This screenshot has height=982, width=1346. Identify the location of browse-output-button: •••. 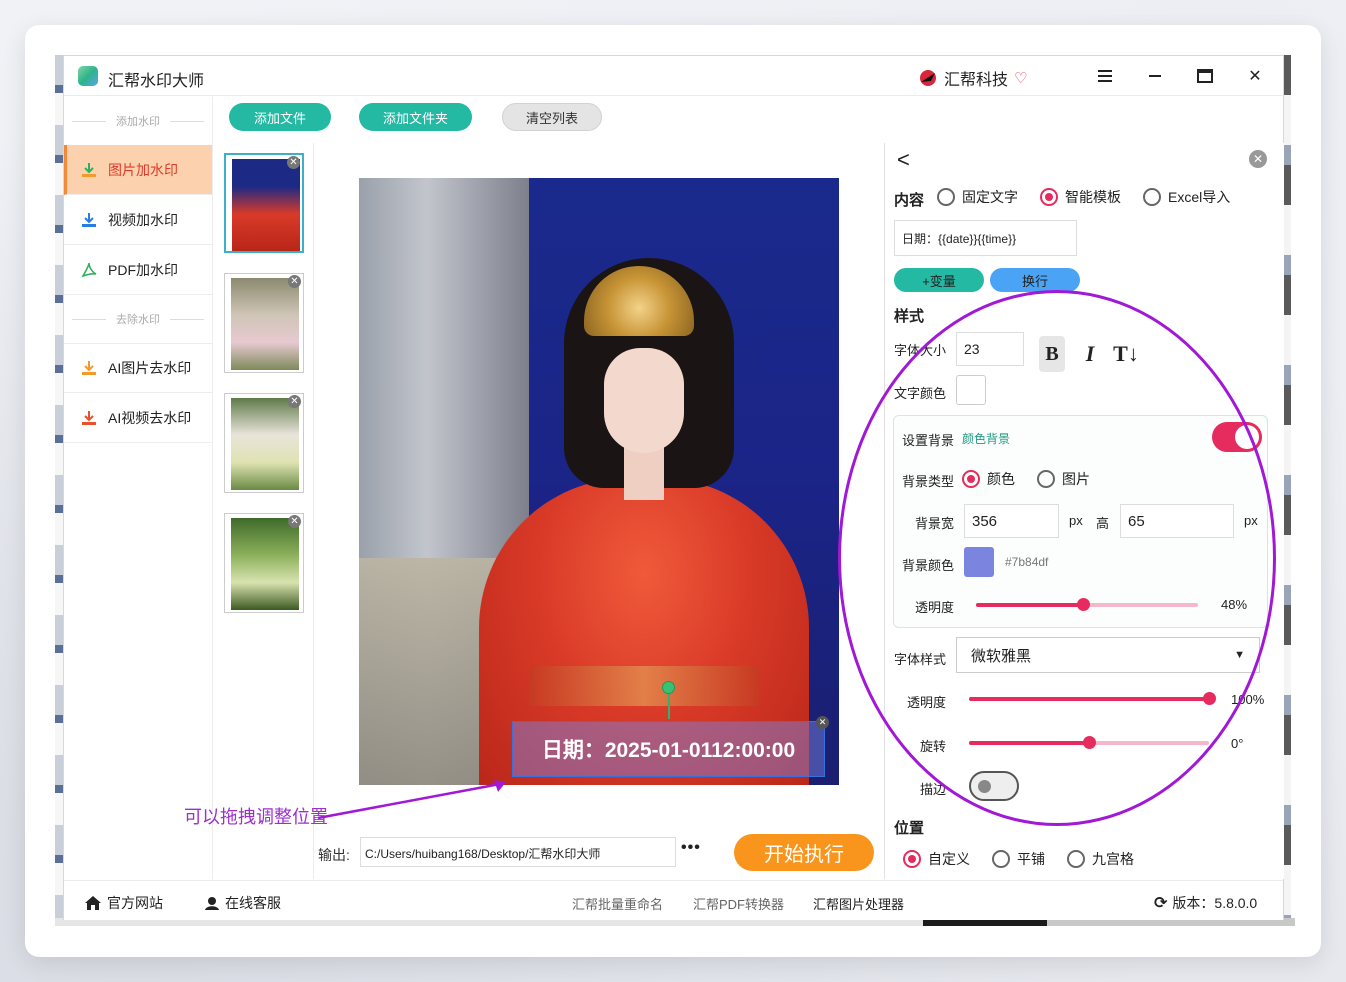
(691, 848).